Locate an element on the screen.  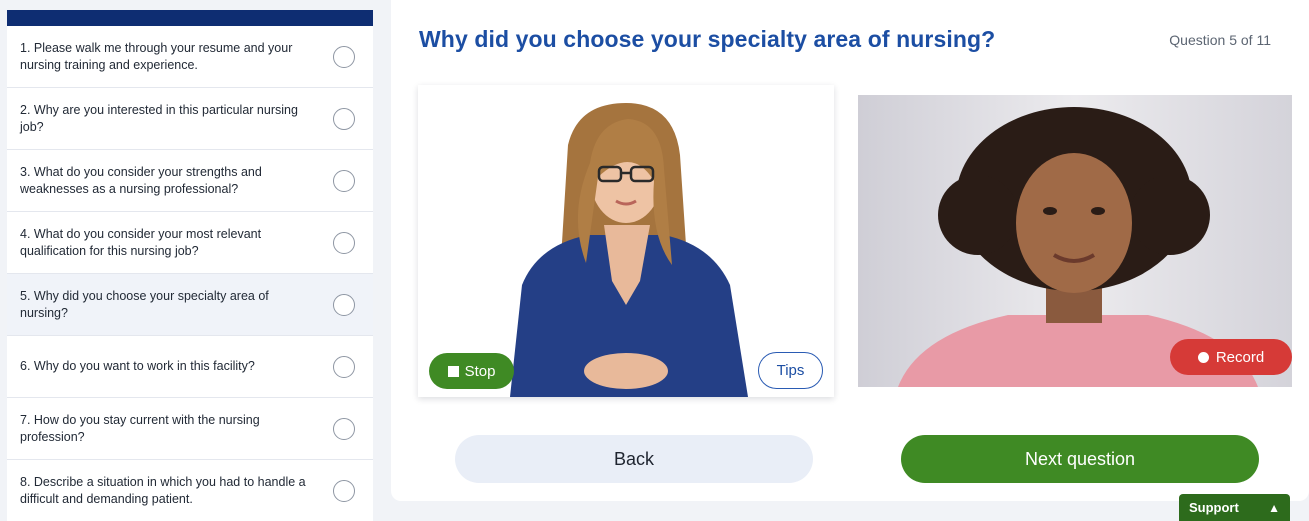
support-tab: Support ▲ is located at coordinates (1234, 507).